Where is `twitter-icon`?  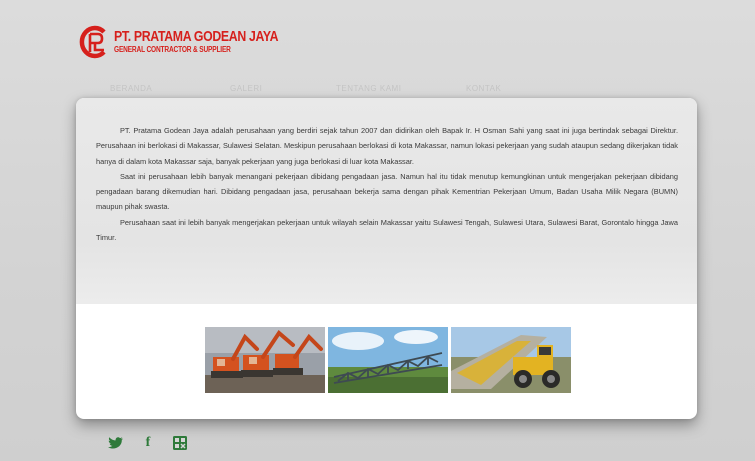 twitter-icon is located at coordinates (116, 443).